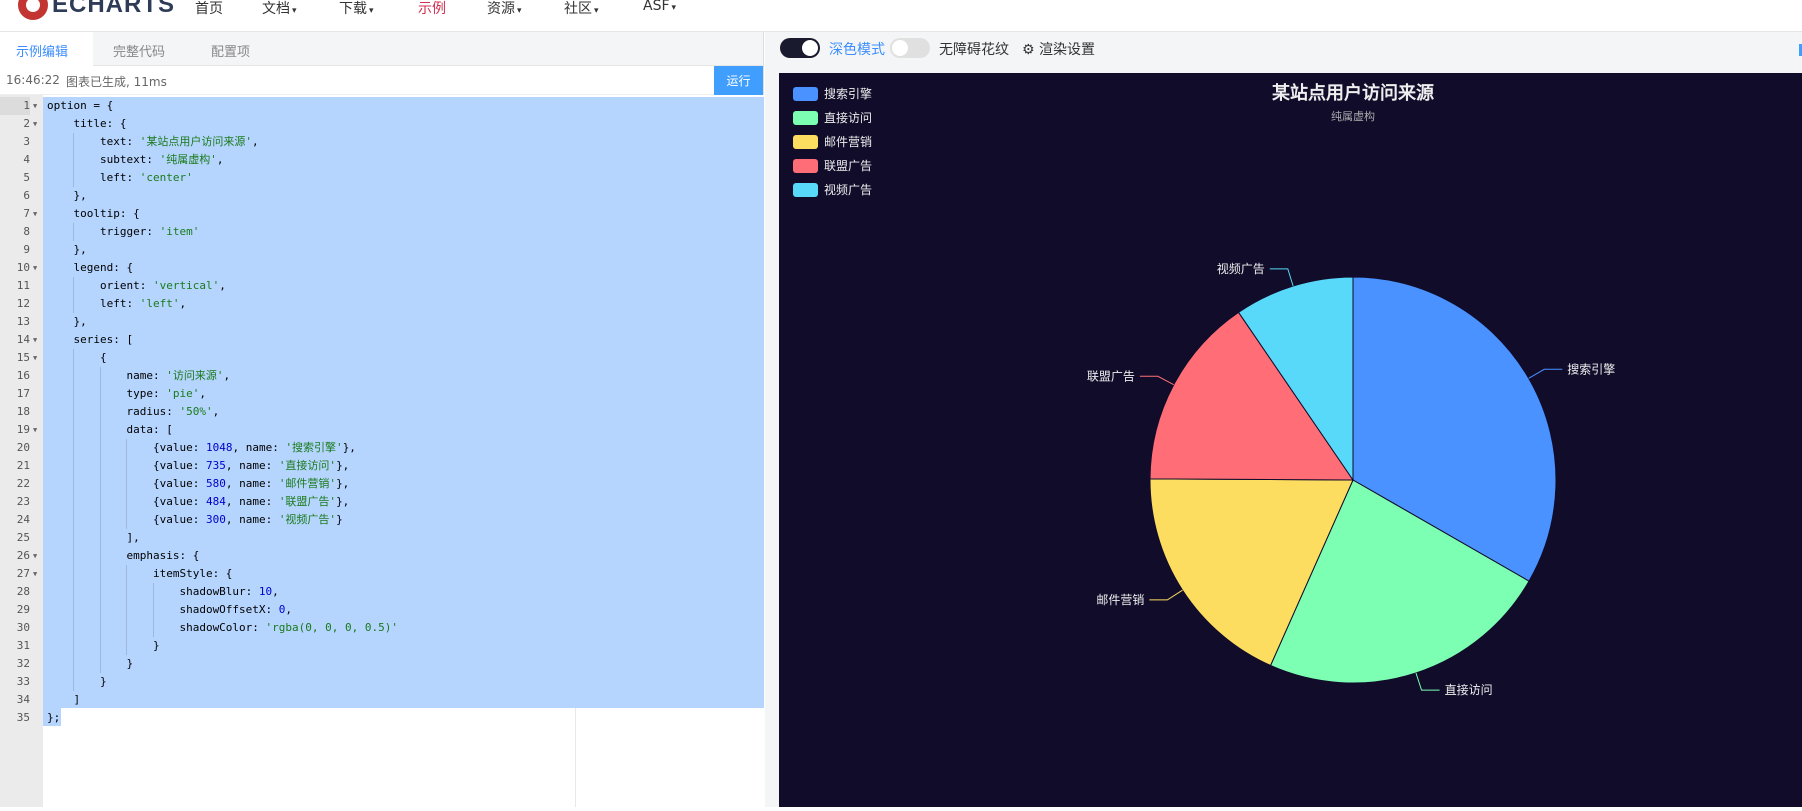  What do you see at coordinates (26, 123) in the screenshot?
I see `line-number: 2` at bounding box center [26, 123].